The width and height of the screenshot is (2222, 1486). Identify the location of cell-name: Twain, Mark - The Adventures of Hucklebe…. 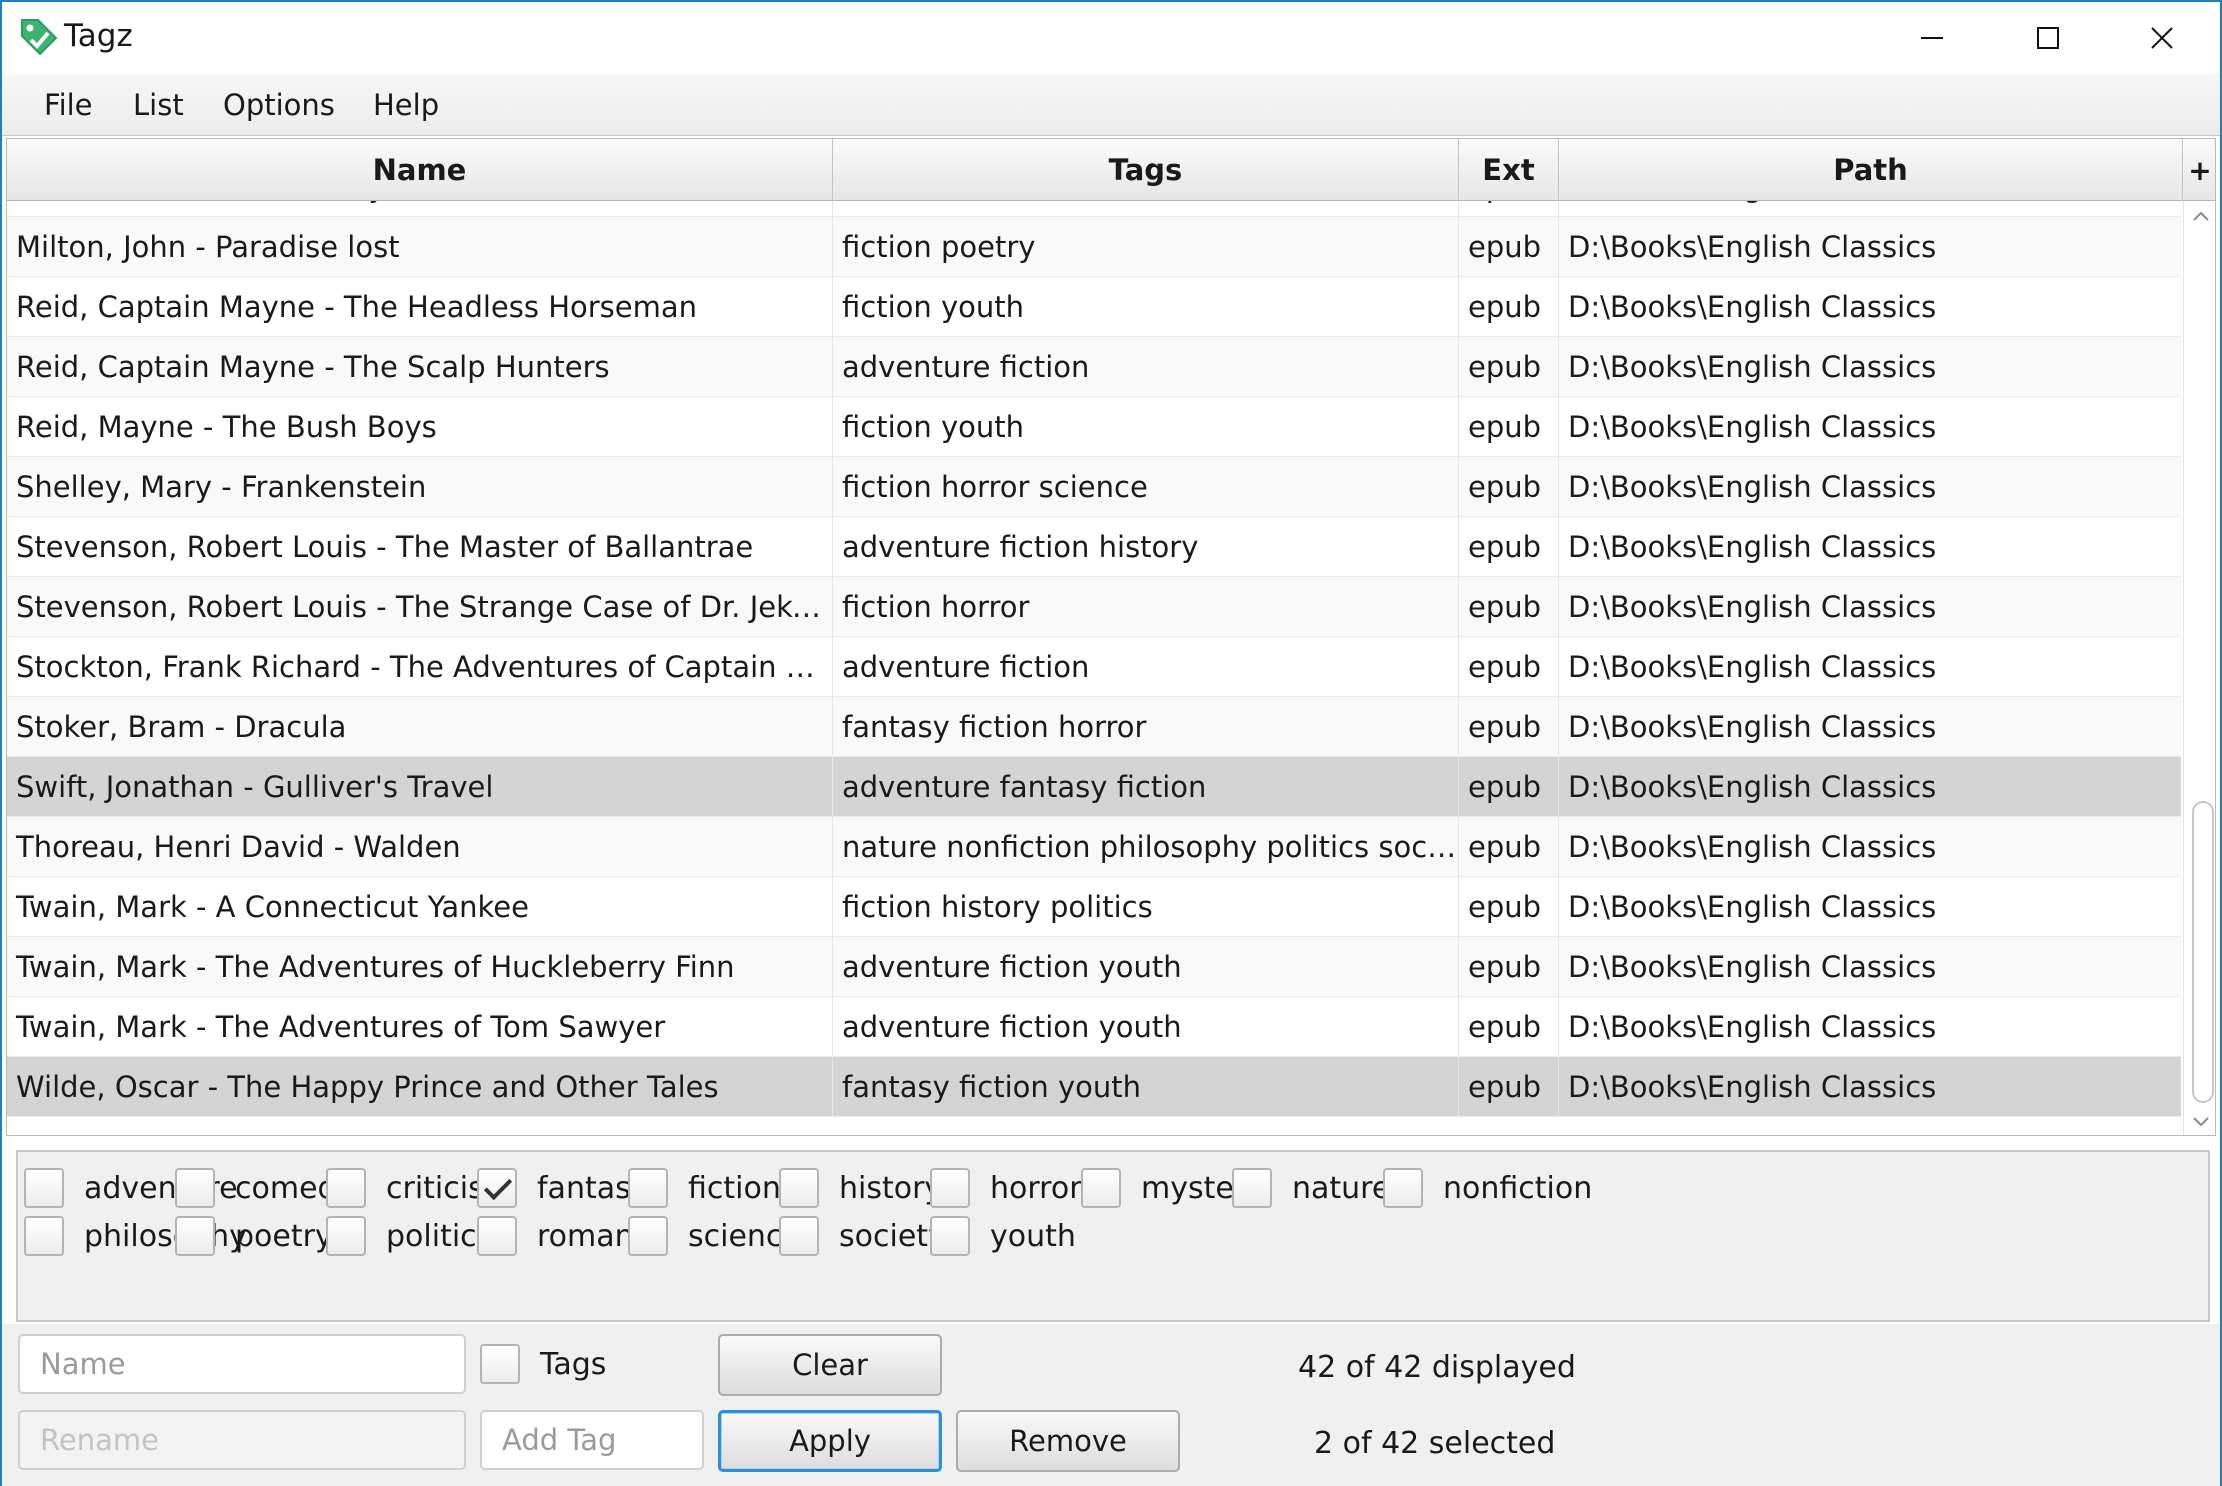
(420, 967).